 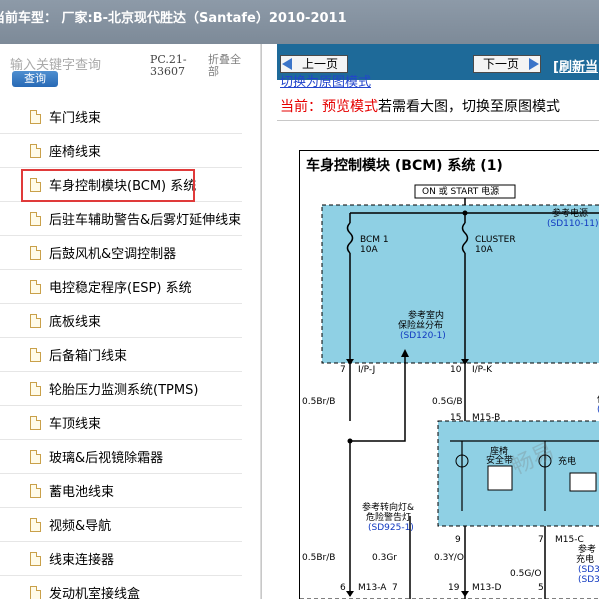 I want to click on wire6-label: 0.5G/O, so click(x=526, y=574).